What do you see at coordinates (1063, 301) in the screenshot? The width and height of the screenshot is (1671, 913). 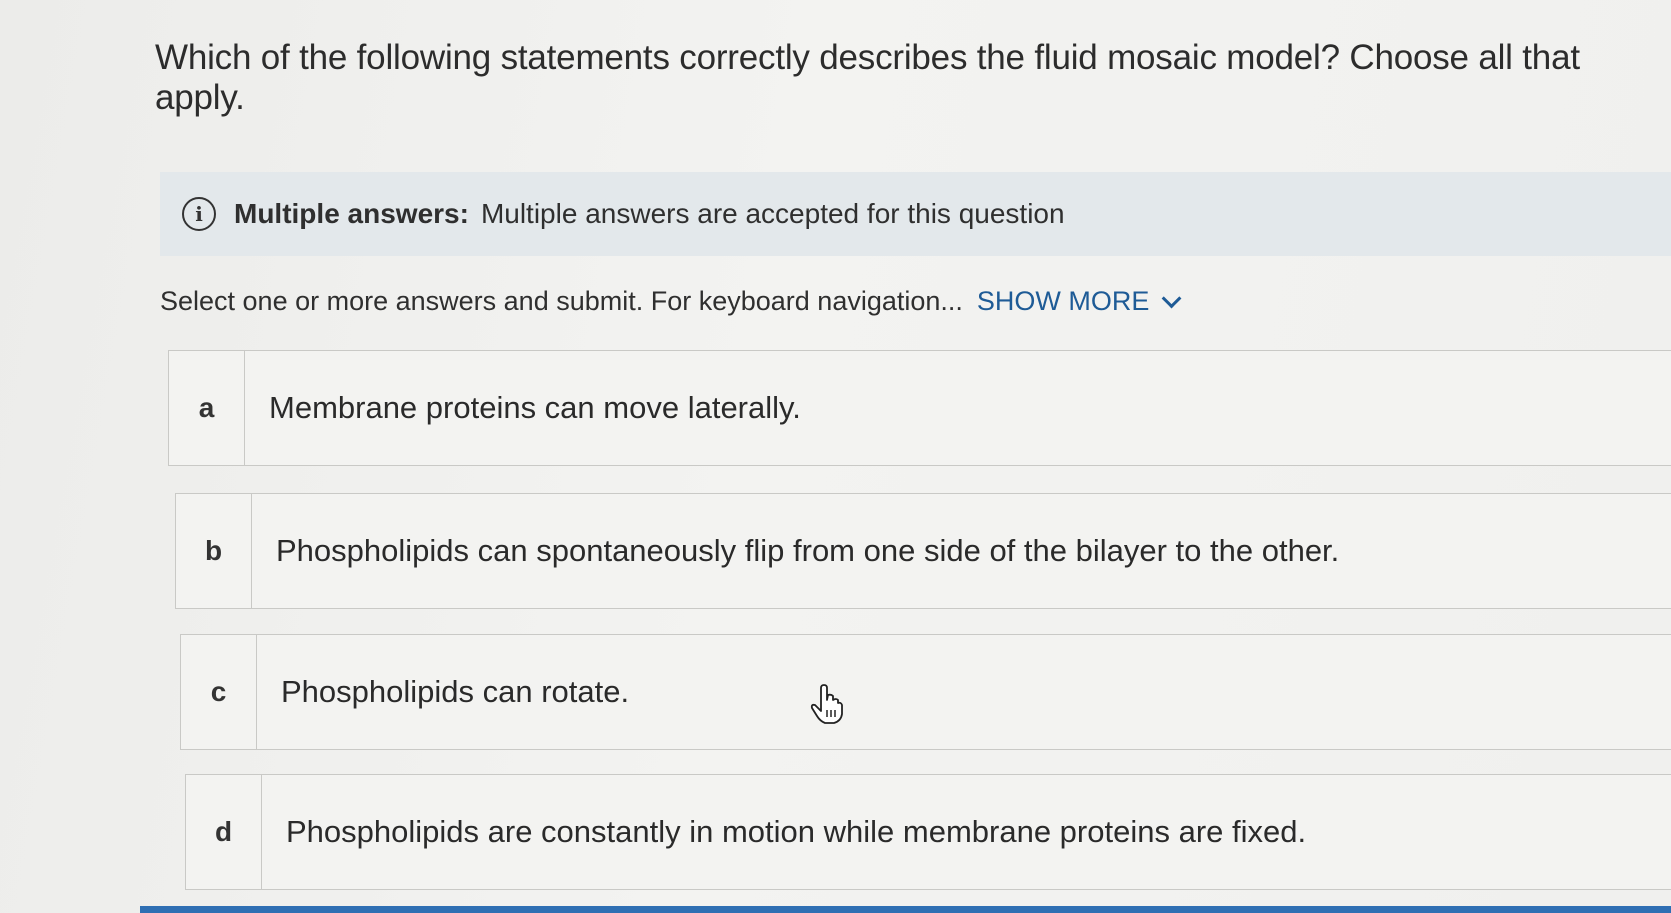 I see `show-more-label: SHOW MORE` at bounding box center [1063, 301].